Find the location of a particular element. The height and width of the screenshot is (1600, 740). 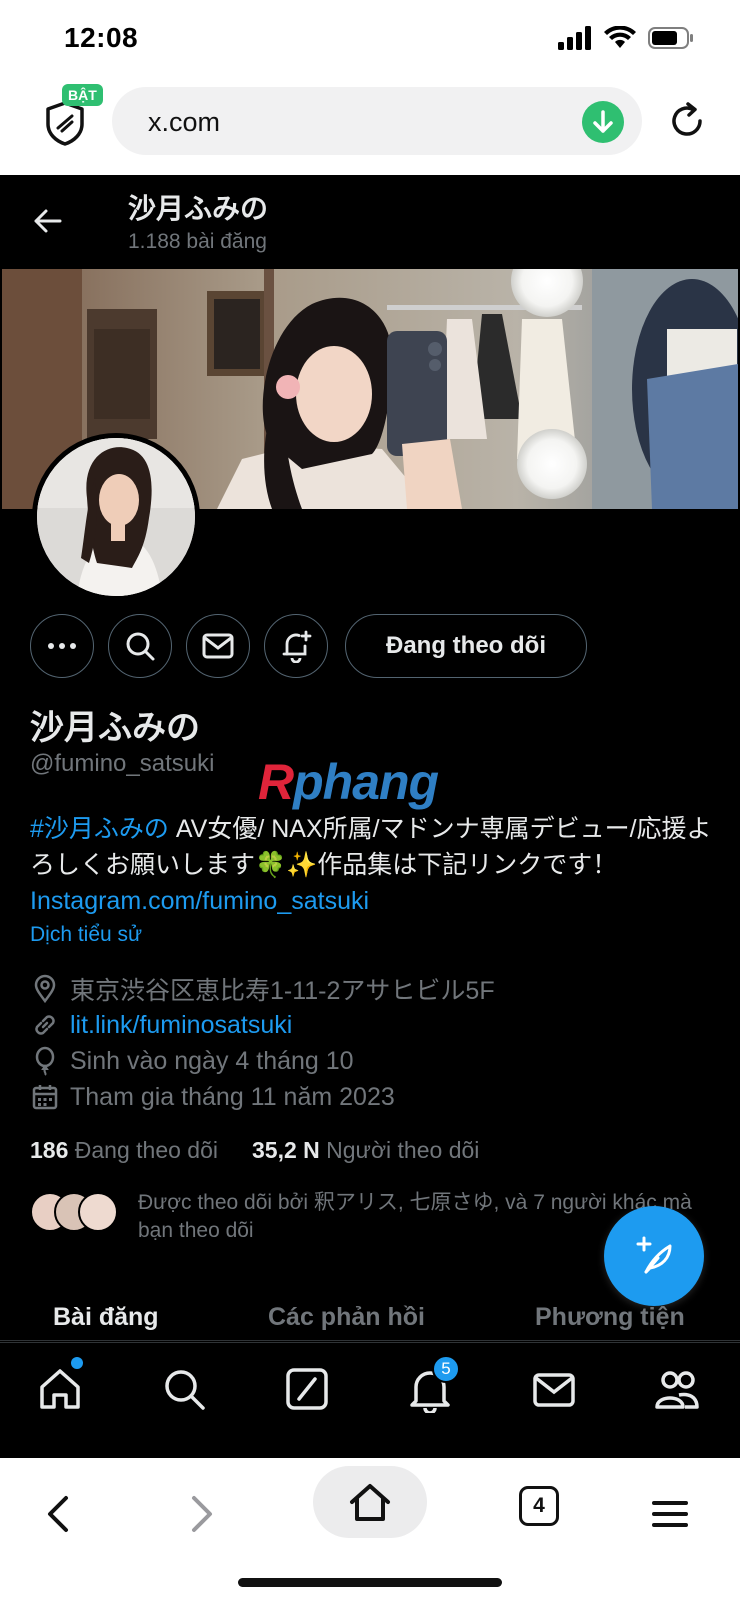

address-bar: x.com is located at coordinates (377, 121).